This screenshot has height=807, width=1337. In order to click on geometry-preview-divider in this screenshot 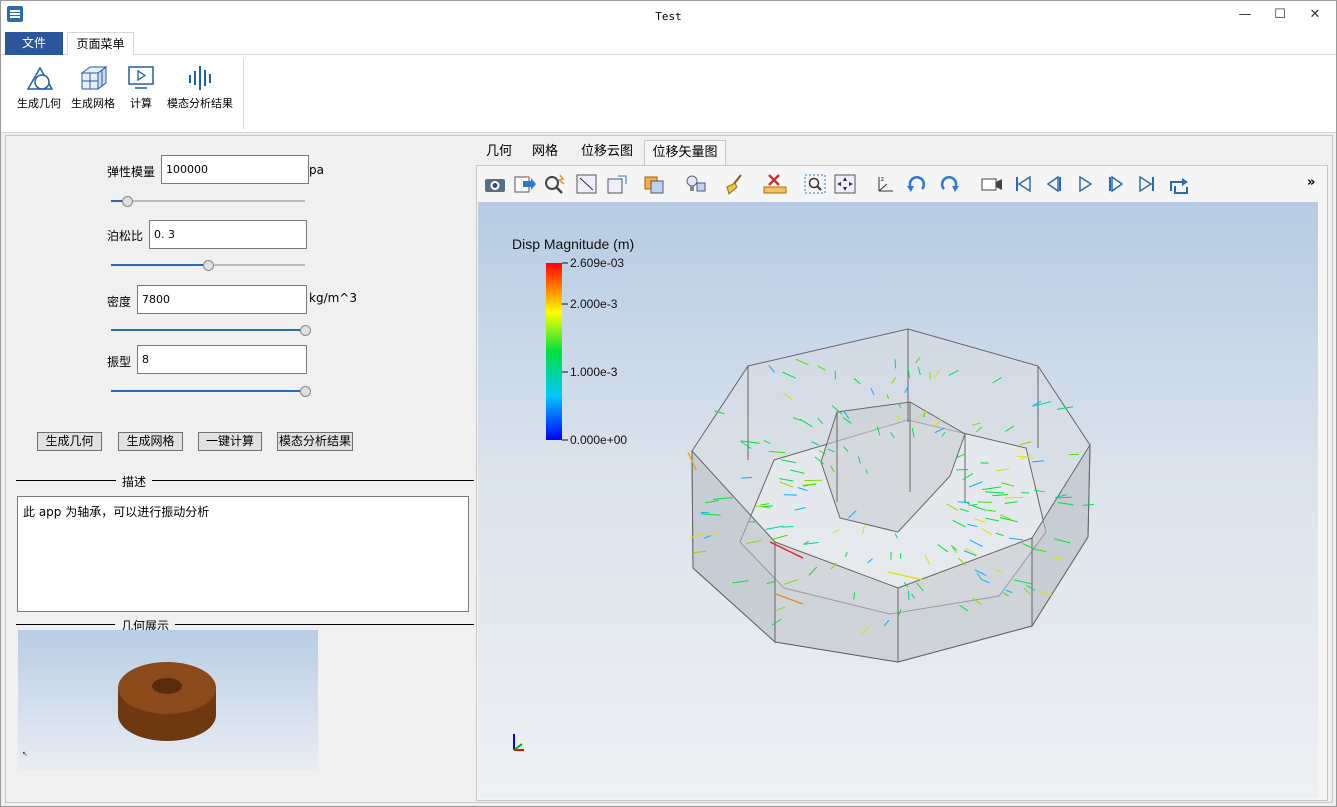, I will do `click(245, 624)`.